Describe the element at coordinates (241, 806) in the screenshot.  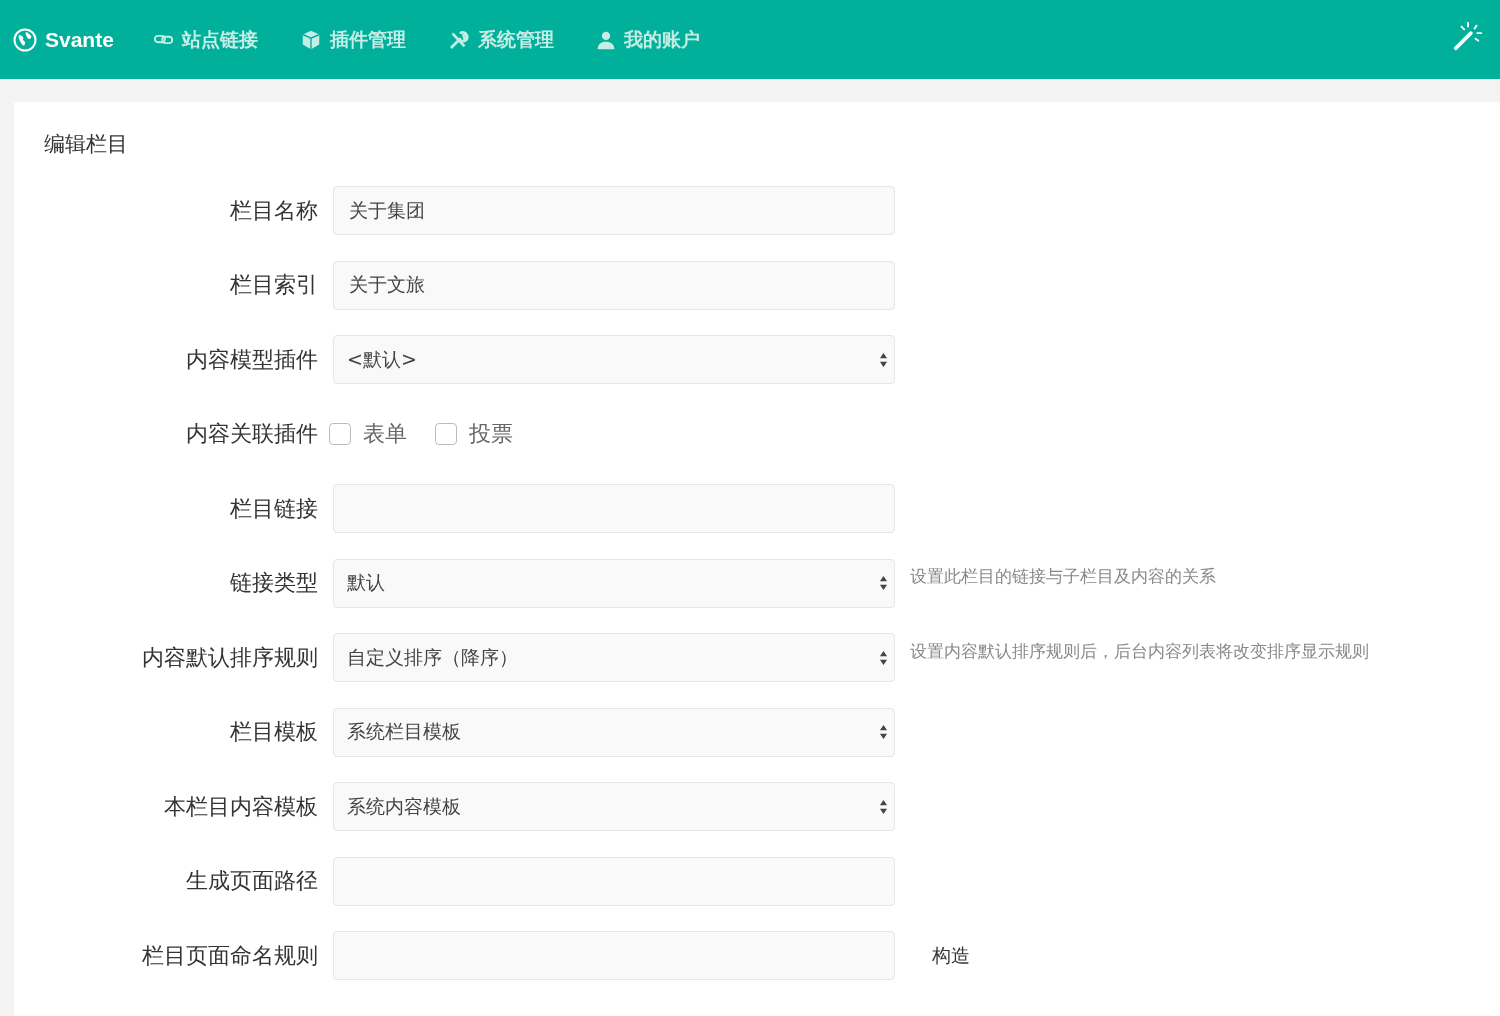
I see `field-label: 本栏目内容模板` at that location.